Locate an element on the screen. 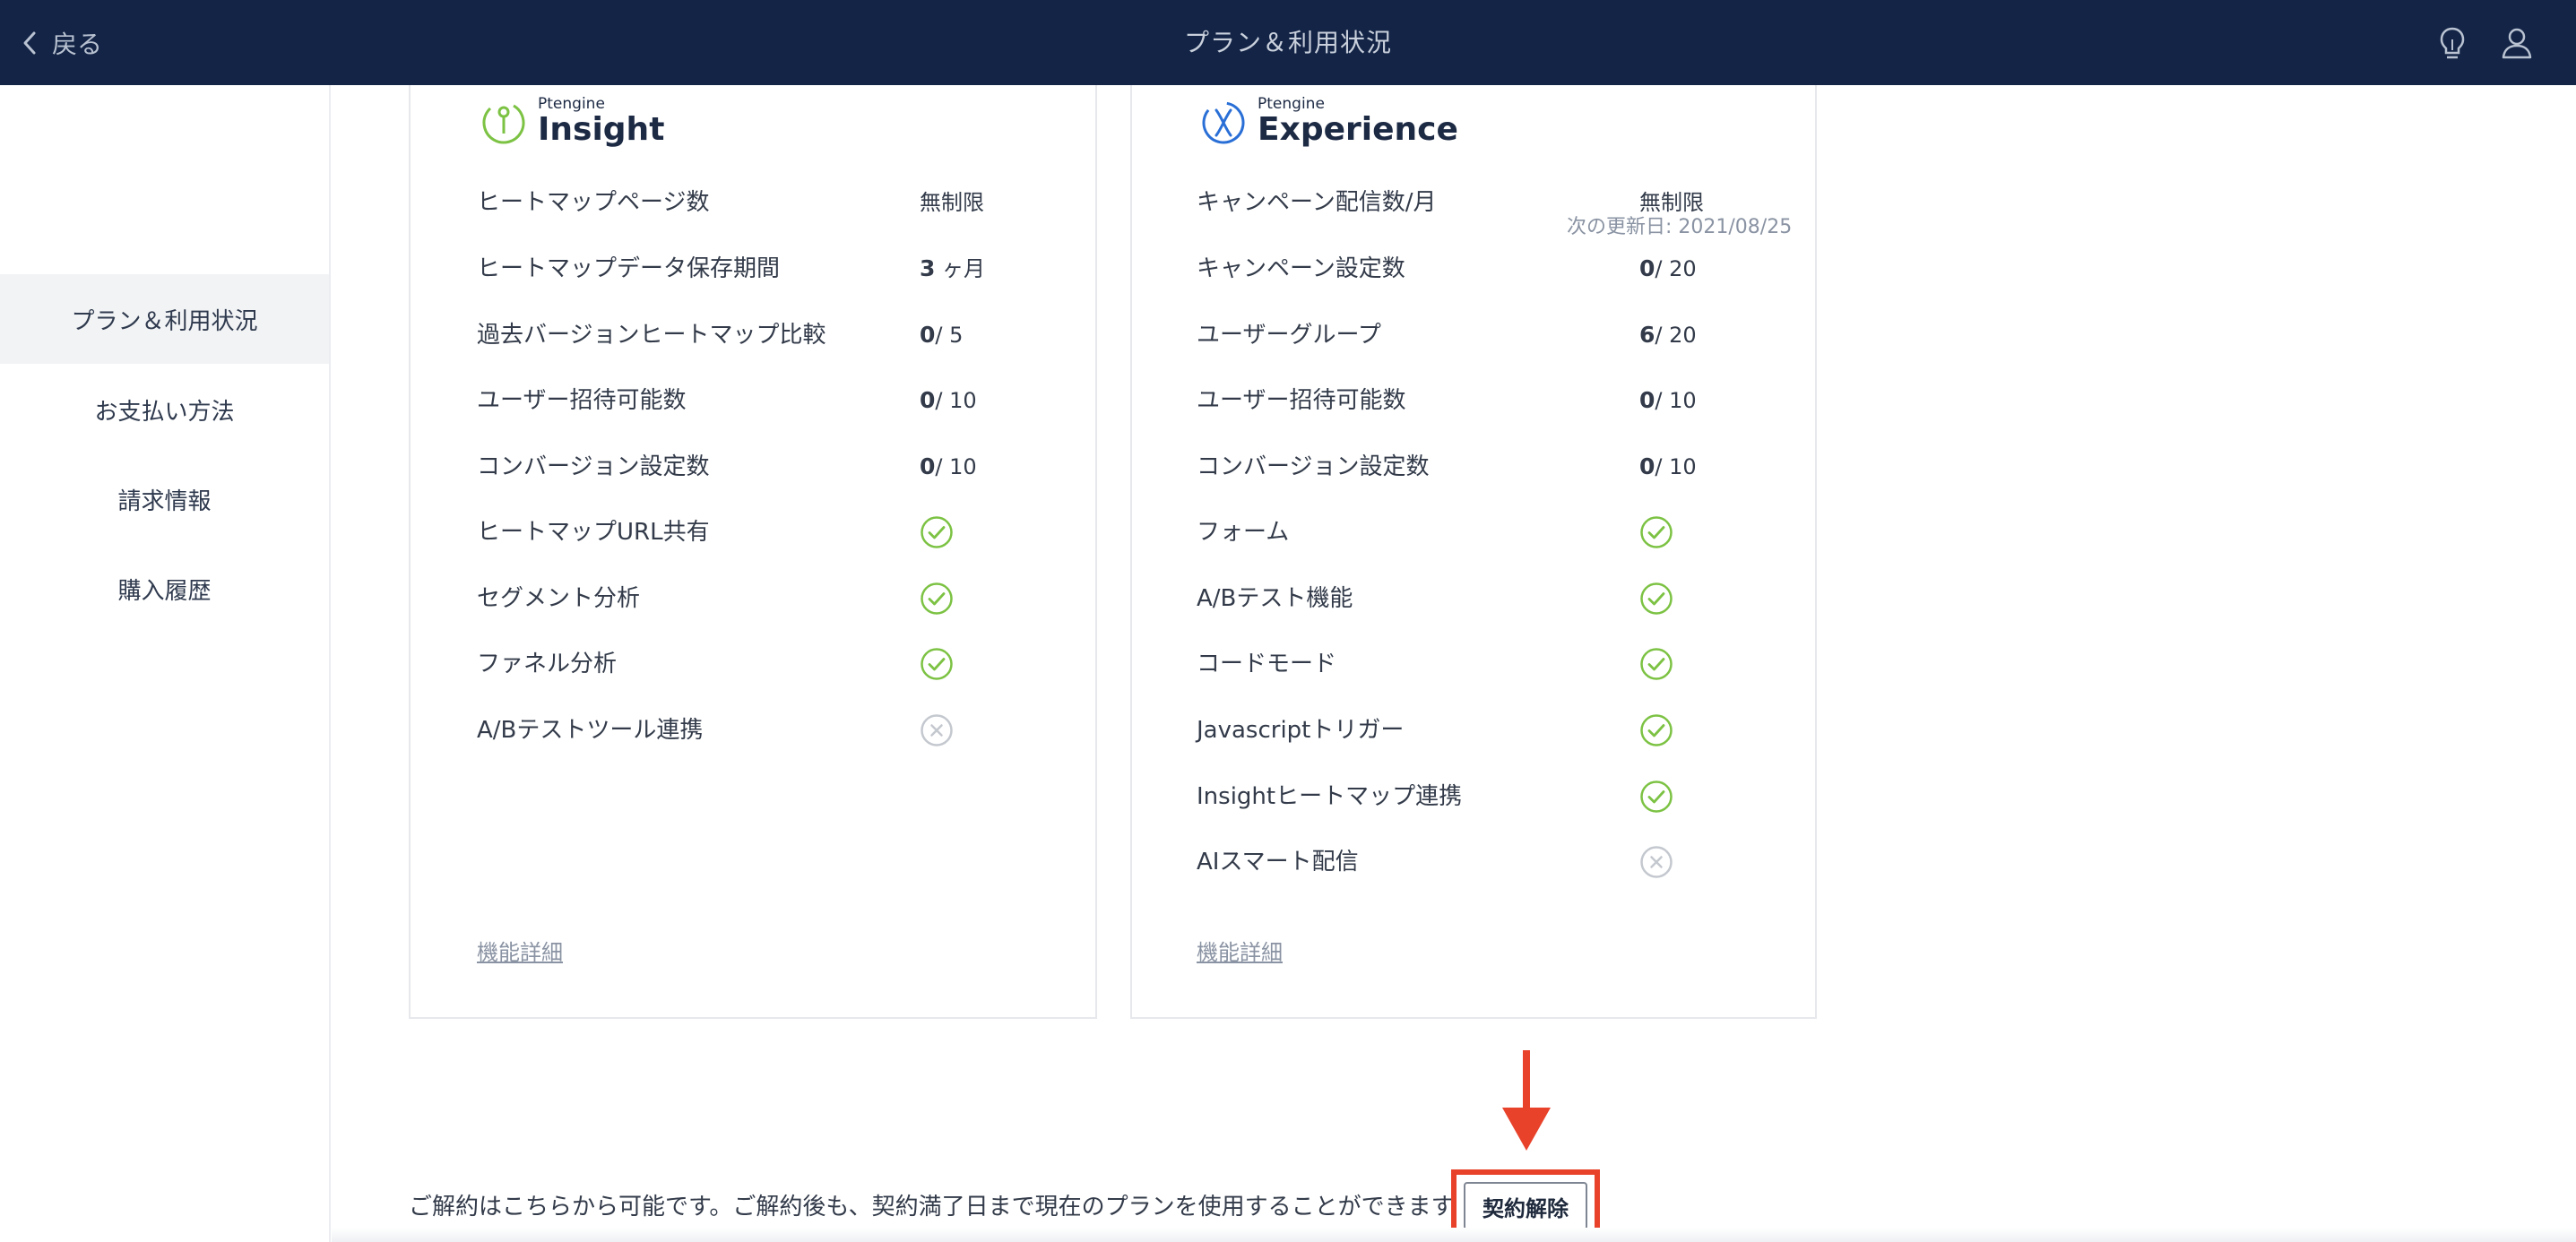  sidebar-item-plan-usage: プラン＆利用状況 is located at coordinates (164, 319).